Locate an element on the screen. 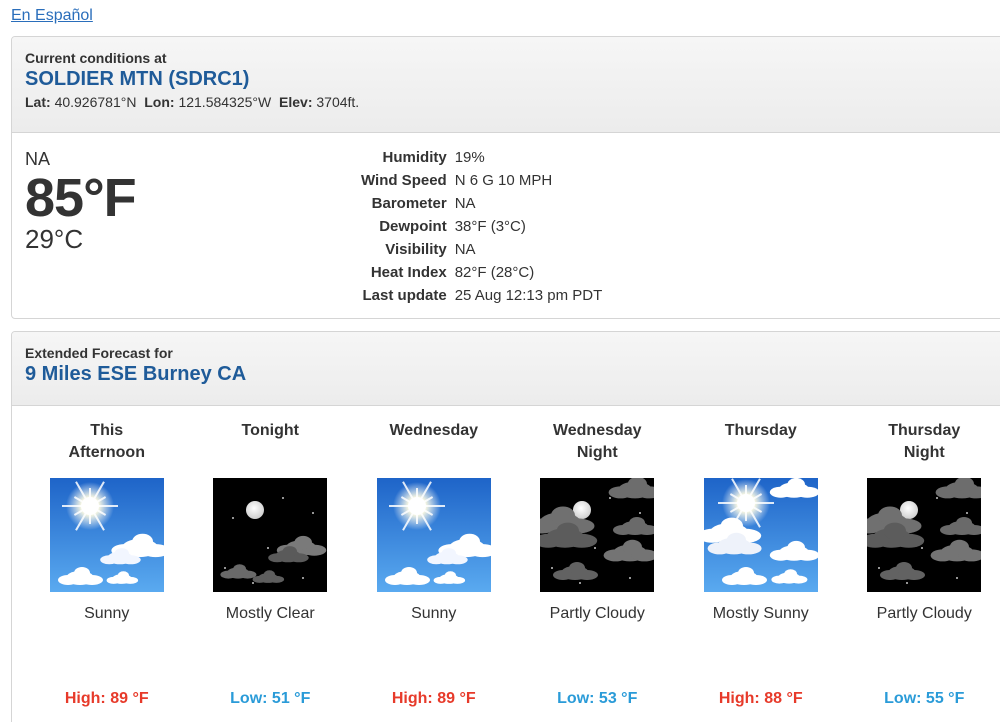 The height and width of the screenshot is (722, 1000). period-temperature: Low: 51 °F is located at coordinates (270, 698).